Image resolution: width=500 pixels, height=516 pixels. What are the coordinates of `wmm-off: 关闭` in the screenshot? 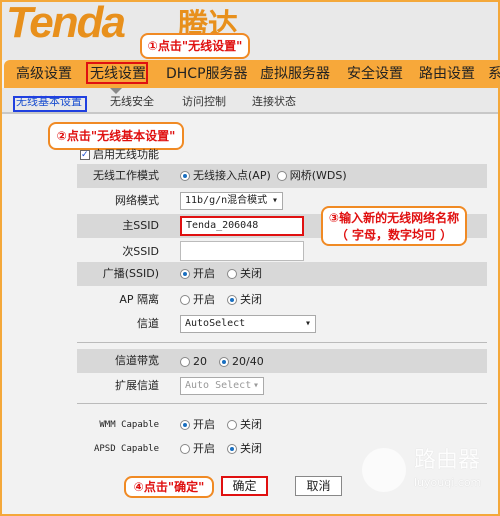 It's located at (244, 425).